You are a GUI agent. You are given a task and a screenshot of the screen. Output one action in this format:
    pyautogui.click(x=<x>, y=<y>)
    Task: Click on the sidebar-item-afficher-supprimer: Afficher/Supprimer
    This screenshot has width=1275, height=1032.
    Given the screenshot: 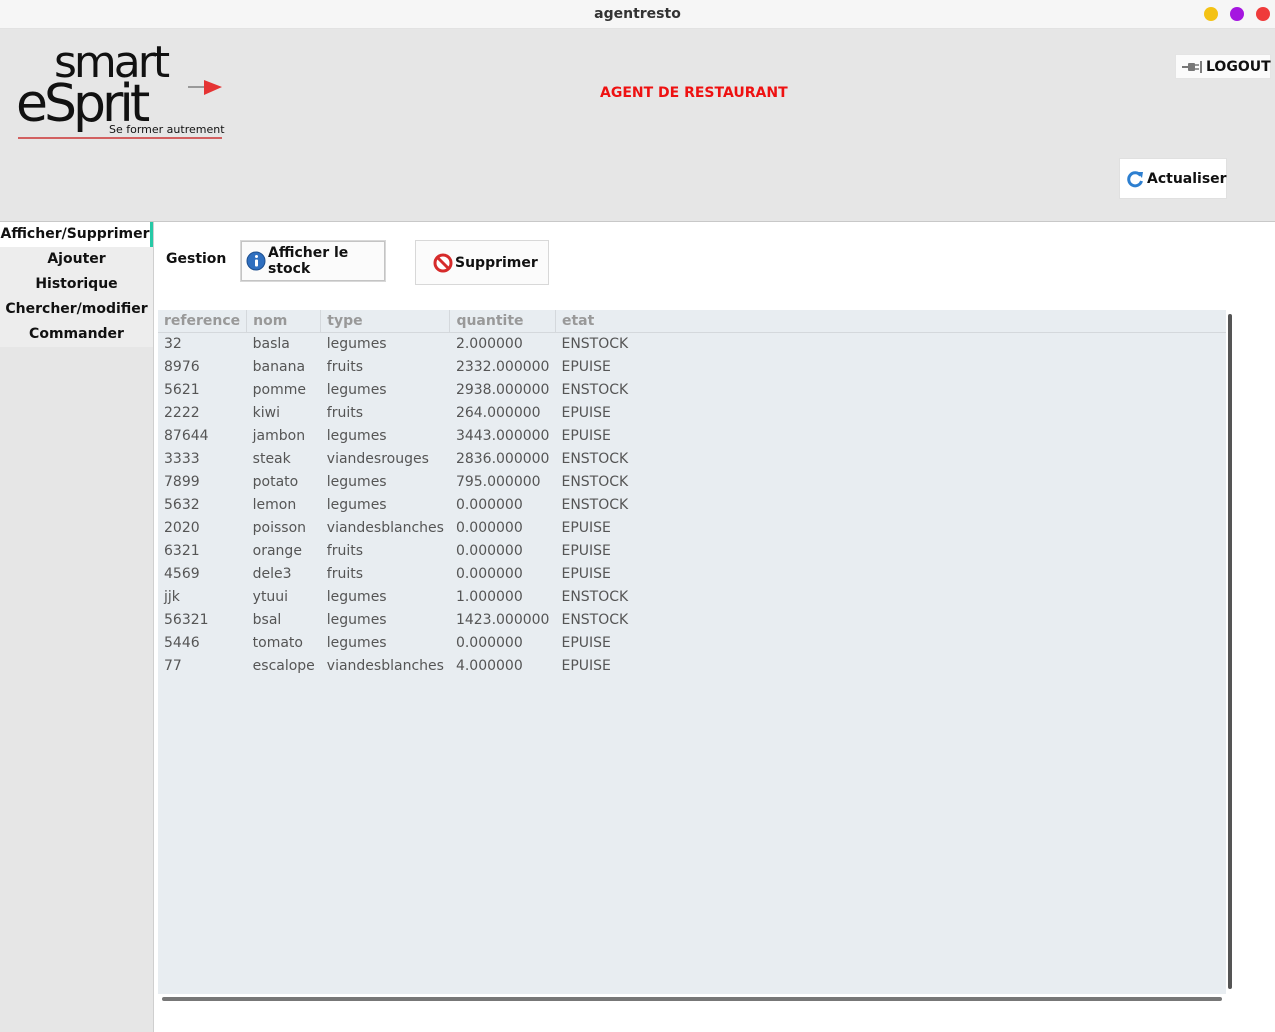 What is the action you would take?
    pyautogui.click(x=76, y=234)
    